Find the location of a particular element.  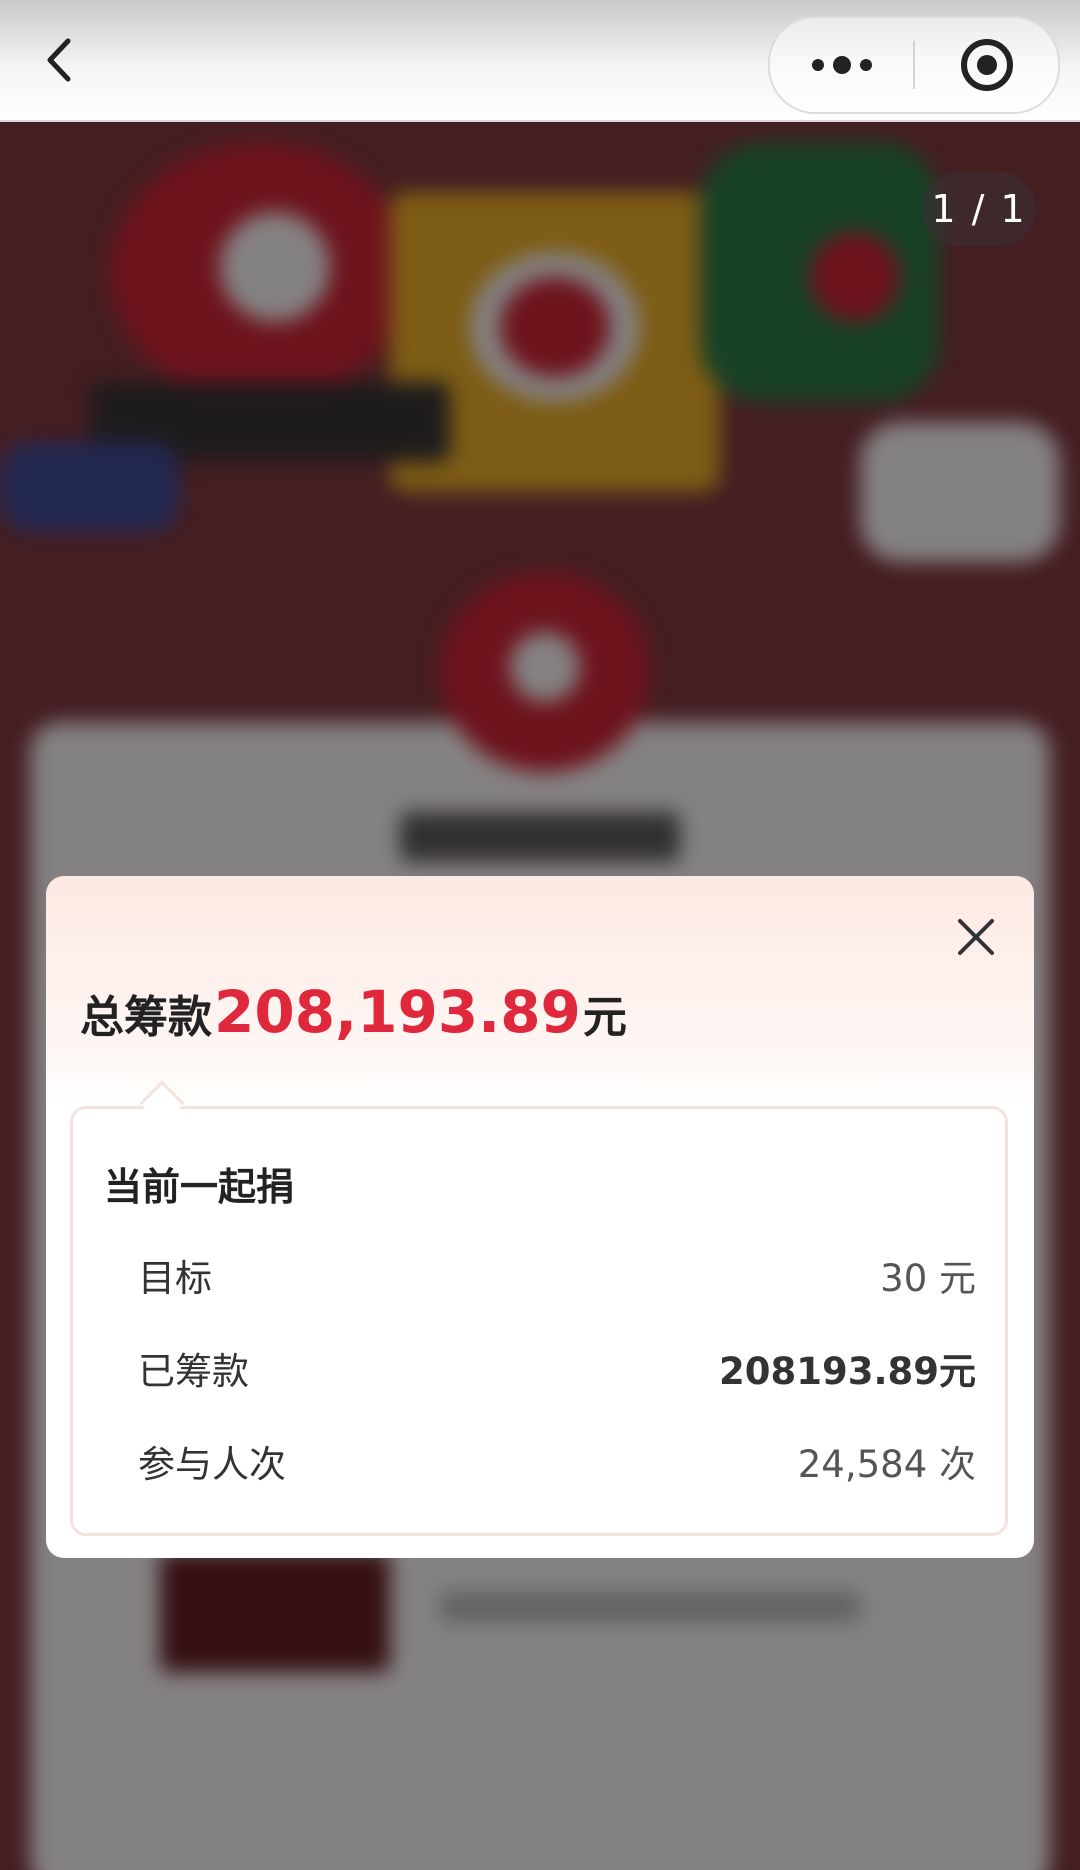

back-button is located at coordinates (60, 60).